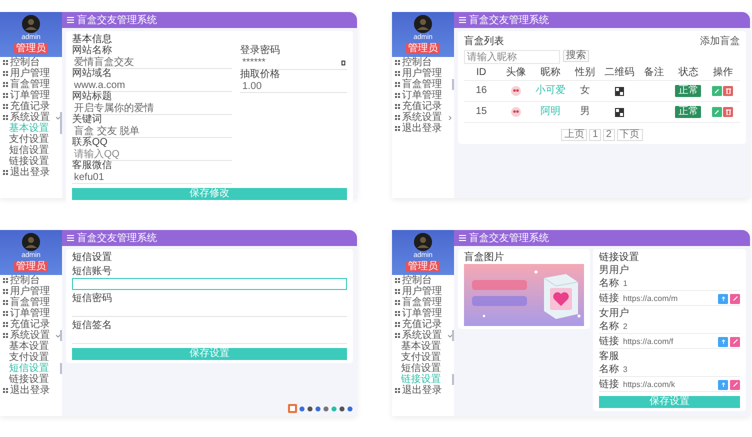  Describe the element at coordinates (152, 177) in the screenshot. I see `text-field: kefu01` at that location.